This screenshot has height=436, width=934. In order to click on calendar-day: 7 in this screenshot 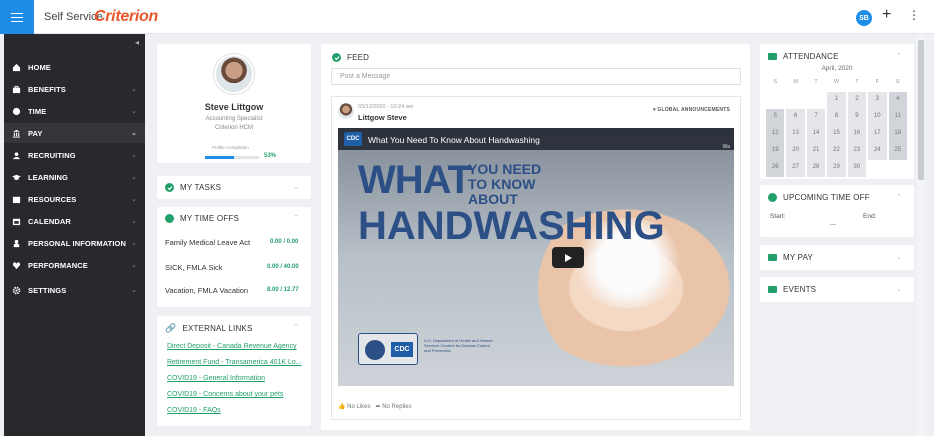, I will do `click(816, 117)`.